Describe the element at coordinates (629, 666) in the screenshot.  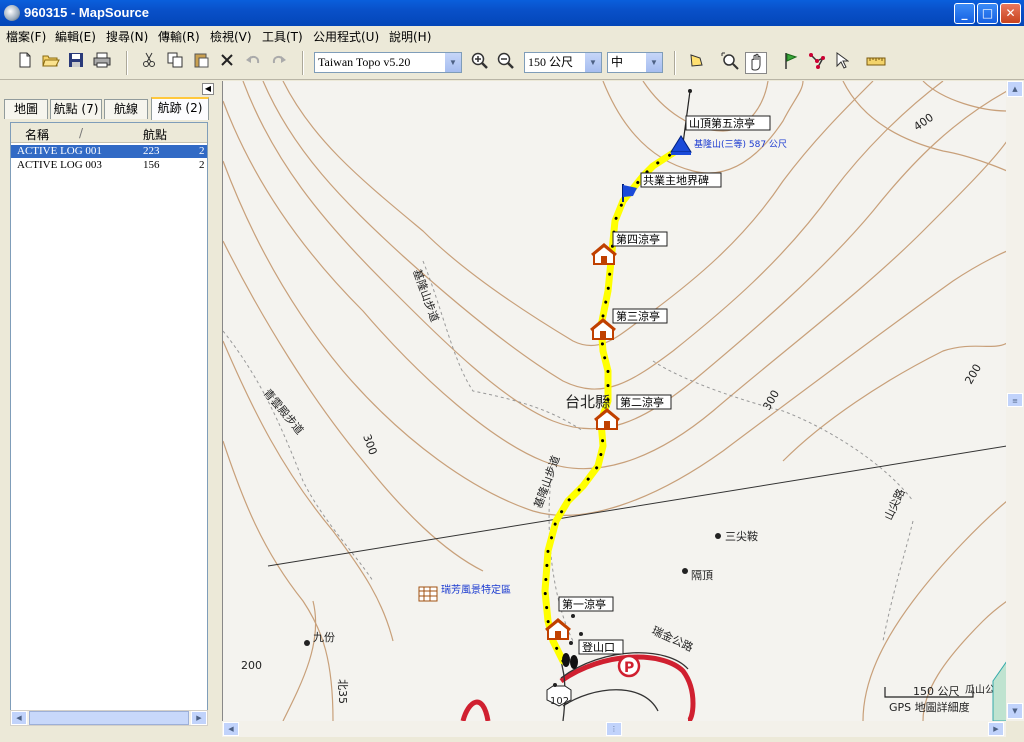
I see `parking-icon: P` at that location.